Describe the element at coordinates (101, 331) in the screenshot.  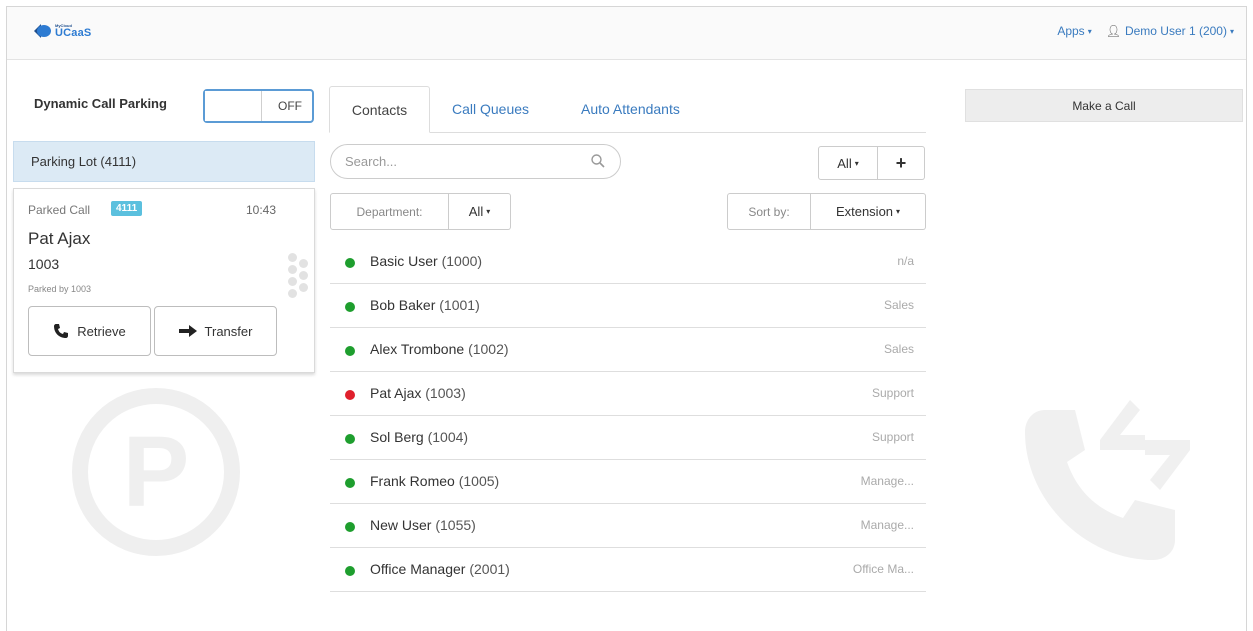
I see `retrieve-label: Retrieve` at that location.